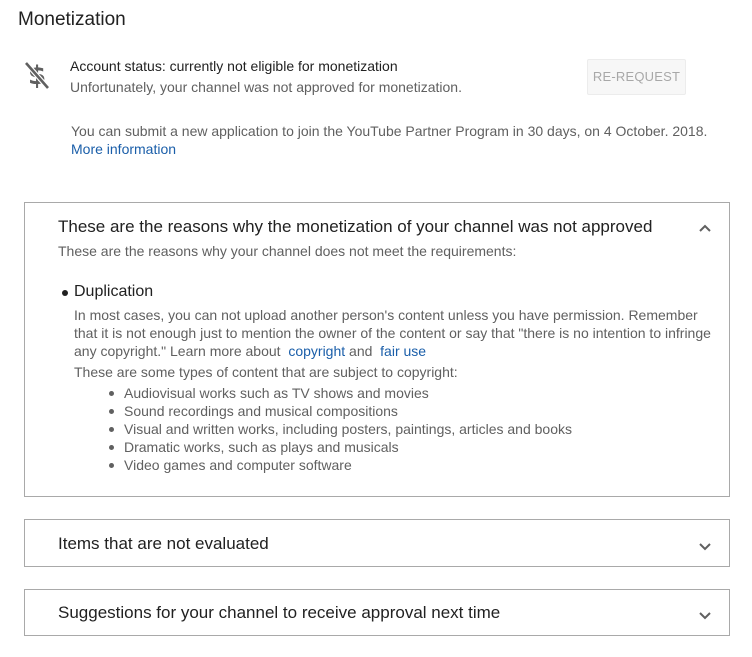 Image resolution: width=752 pixels, height=657 pixels. I want to click on items-not-evaluated-header: Items that are not evaluated, so click(163, 544).